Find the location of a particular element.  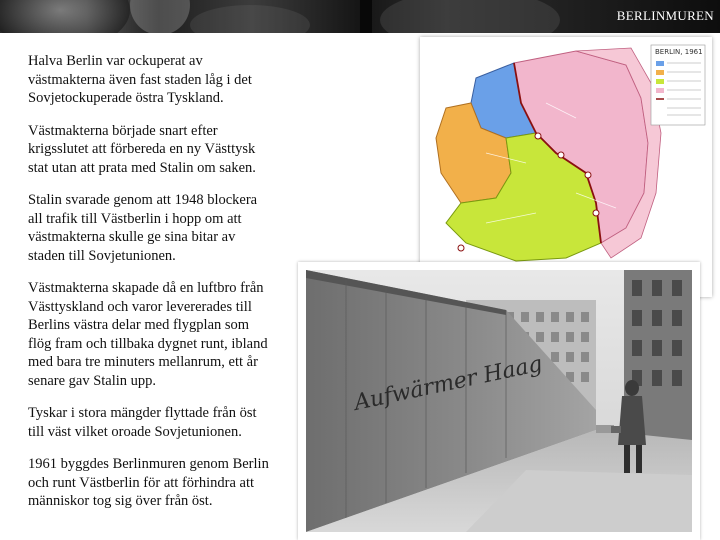

banner-texture is located at coordinates (280, 16).